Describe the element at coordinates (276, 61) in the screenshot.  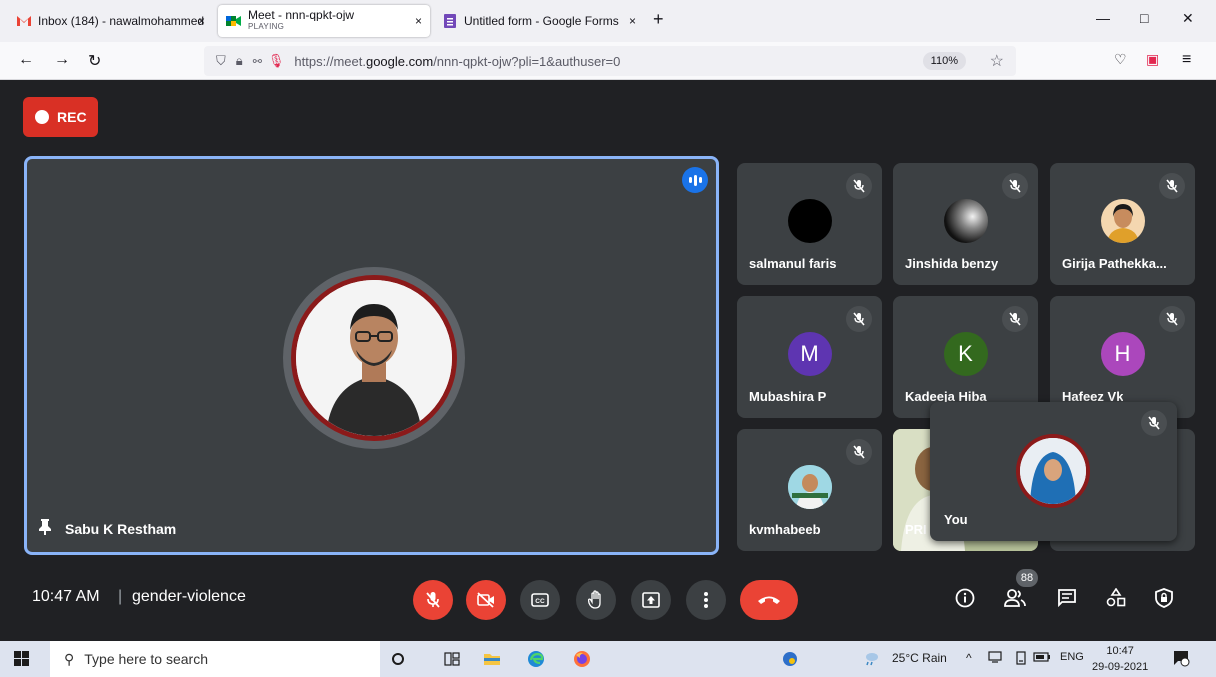
I see `microphone-icon: 🎙︎` at that location.